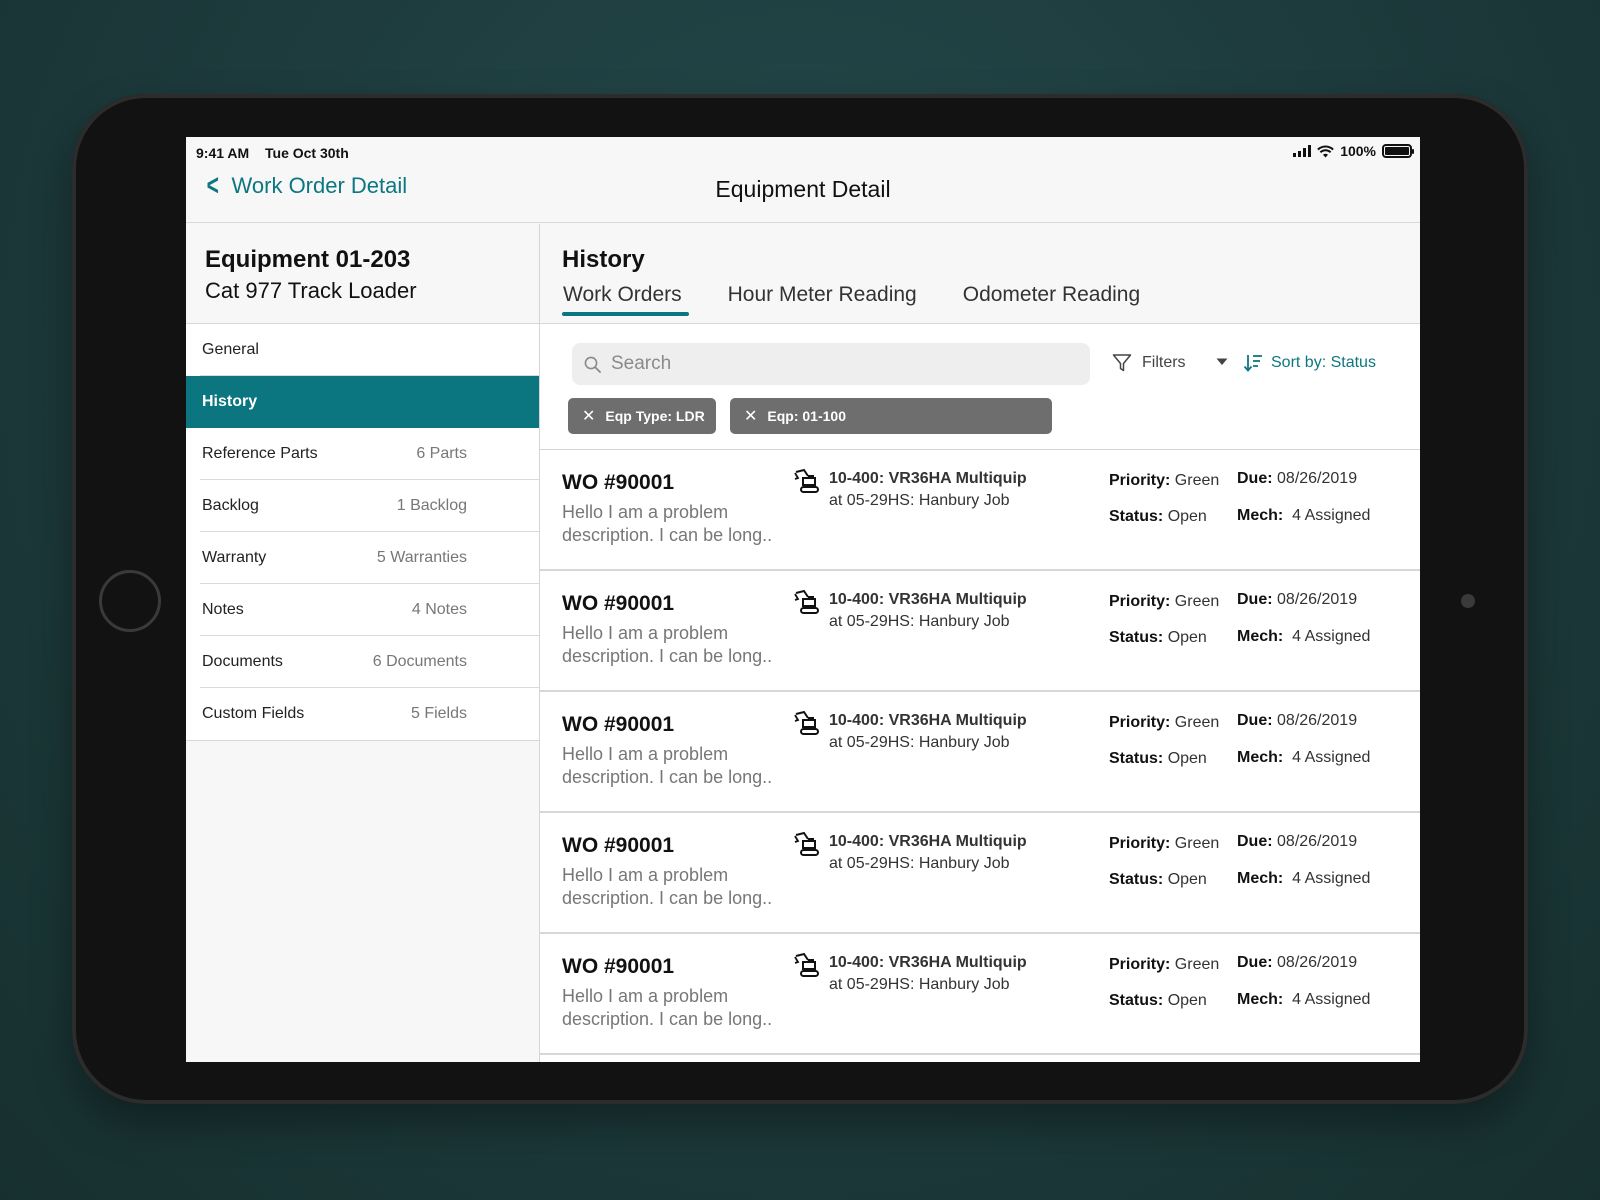 Image resolution: width=1600 pixels, height=1200 pixels. I want to click on status-time: 9:41 AM, so click(223, 153).